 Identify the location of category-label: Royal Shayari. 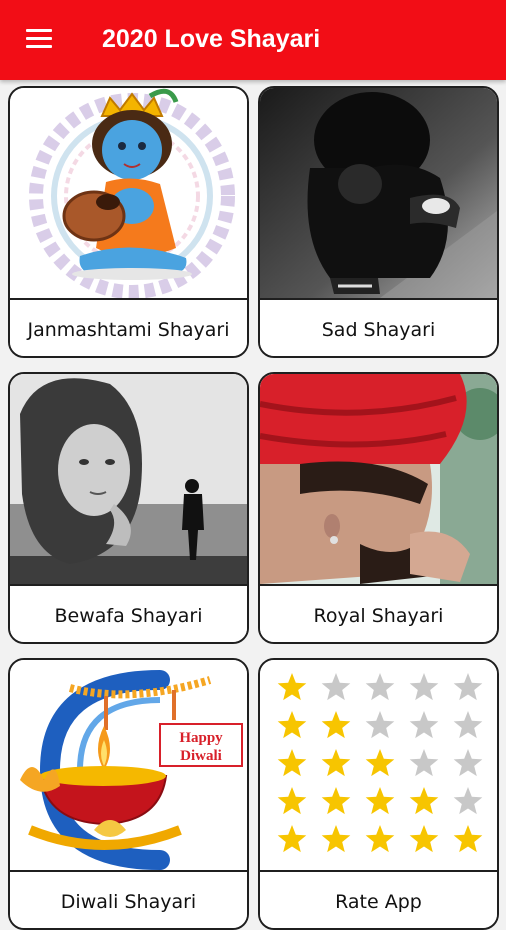
(378, 613).